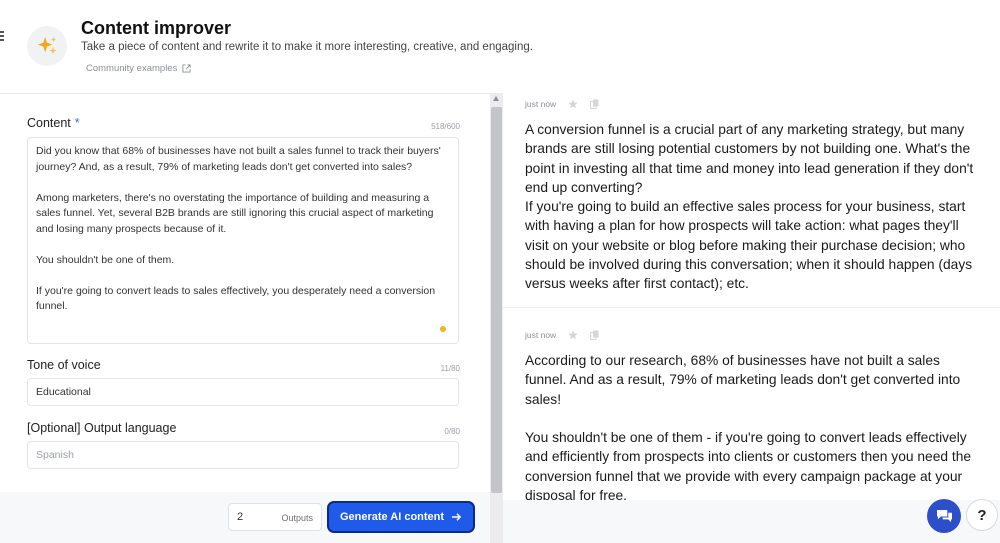 This screenshot has width=1000, height=543. What do you see at coordinates (982, 515) in the screenshot?
I see `help-button: ?` at bounding box center [982, 515].